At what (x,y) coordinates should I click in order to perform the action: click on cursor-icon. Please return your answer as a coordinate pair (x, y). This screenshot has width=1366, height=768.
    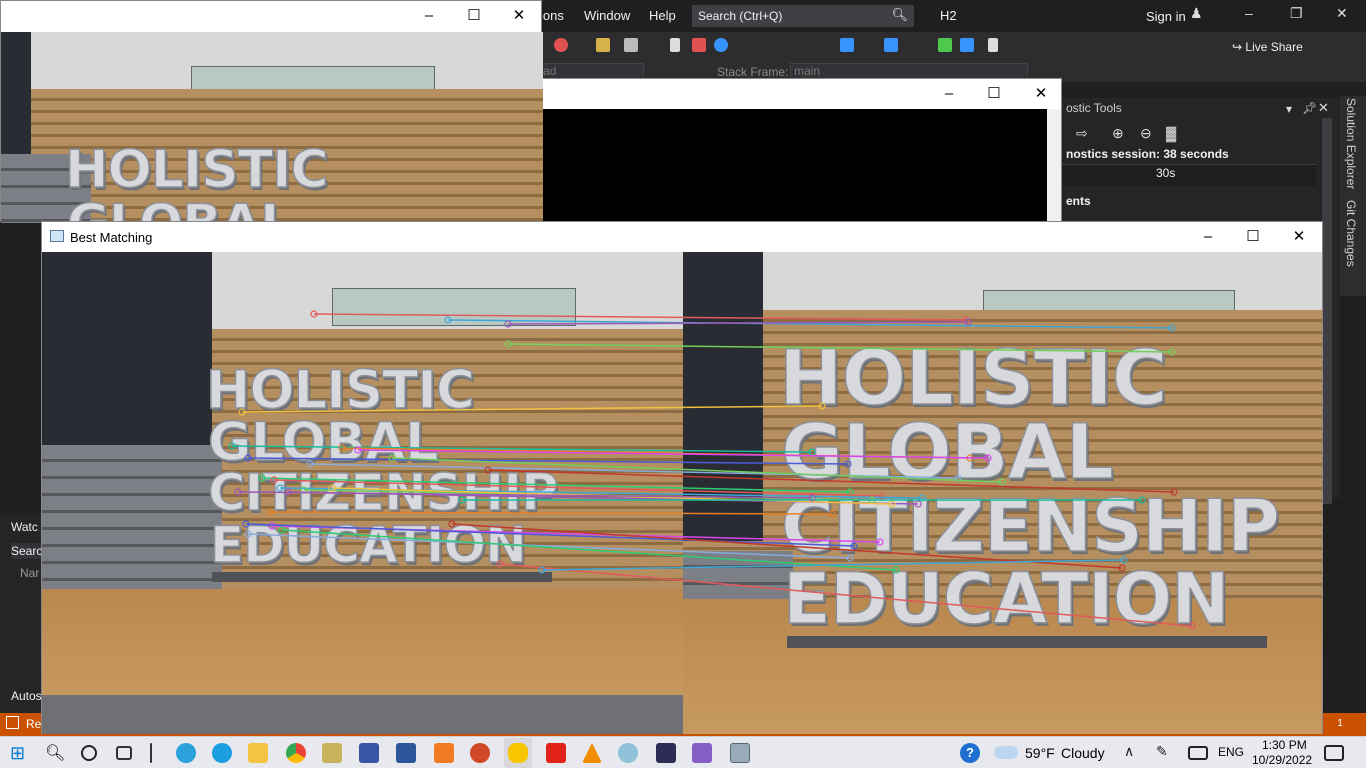
    Looking at the image, I should click on (891, 45).